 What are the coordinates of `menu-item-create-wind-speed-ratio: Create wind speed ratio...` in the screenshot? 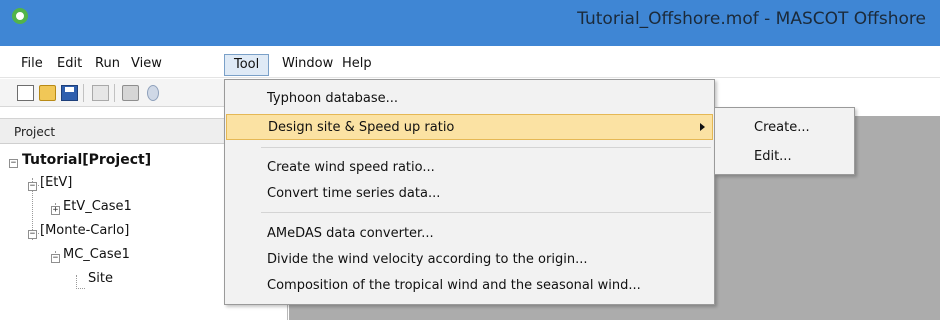 It's located at (469, 168).